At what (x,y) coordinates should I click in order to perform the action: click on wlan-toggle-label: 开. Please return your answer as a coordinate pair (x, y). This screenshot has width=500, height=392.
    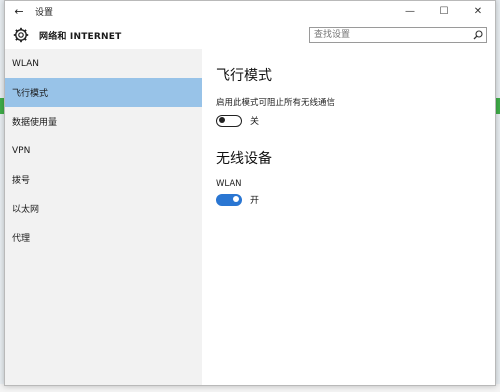
    Looking at the image, I should click on (255, 201).